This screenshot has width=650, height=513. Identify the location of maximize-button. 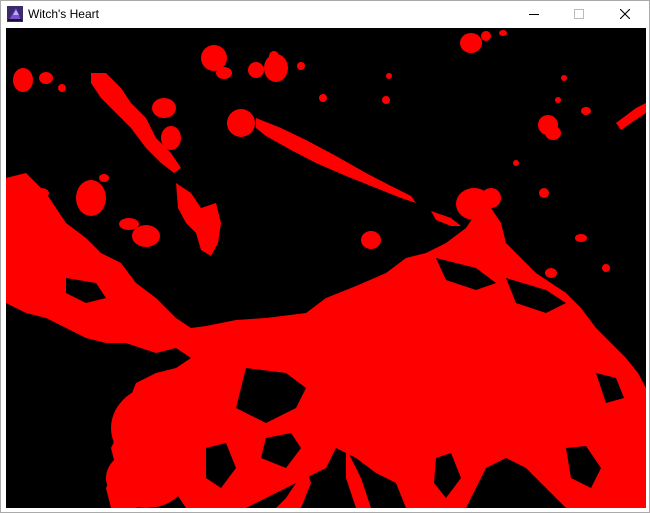
(579, 14).